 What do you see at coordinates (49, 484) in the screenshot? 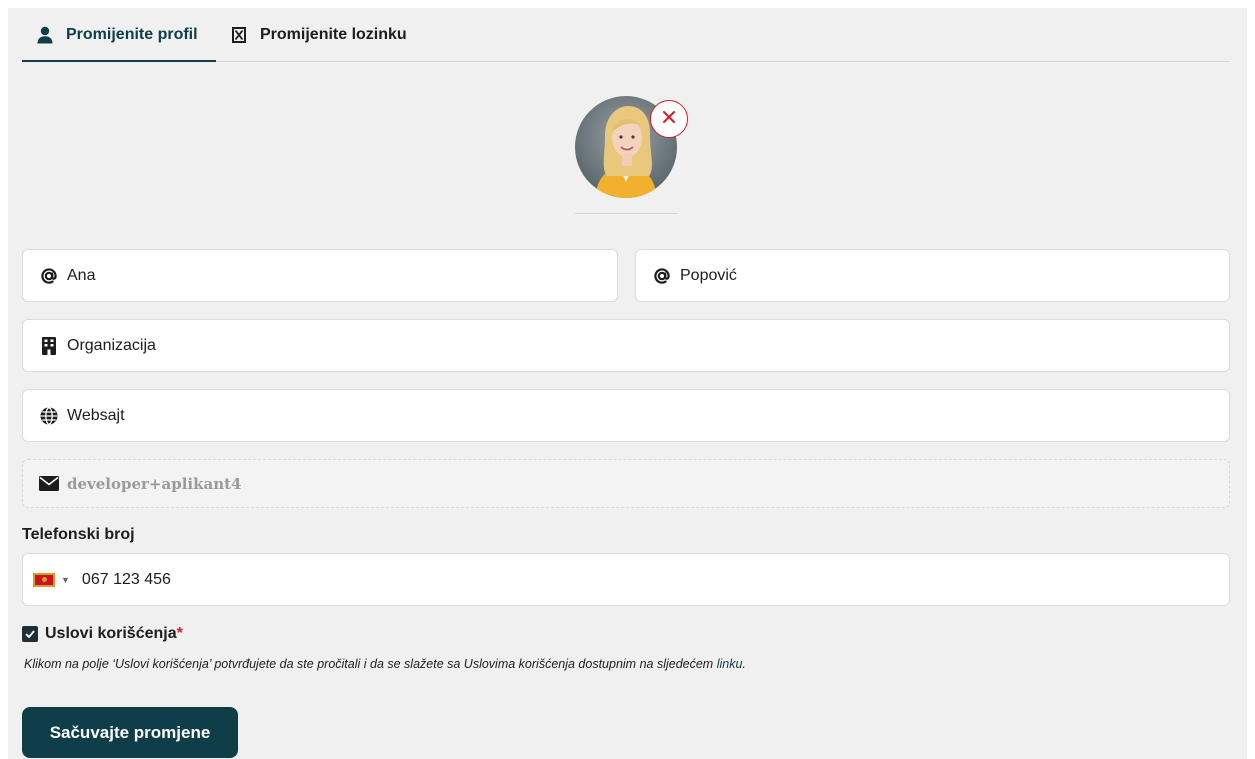
I see `envelope-icon` at bounding box center [49, 484].